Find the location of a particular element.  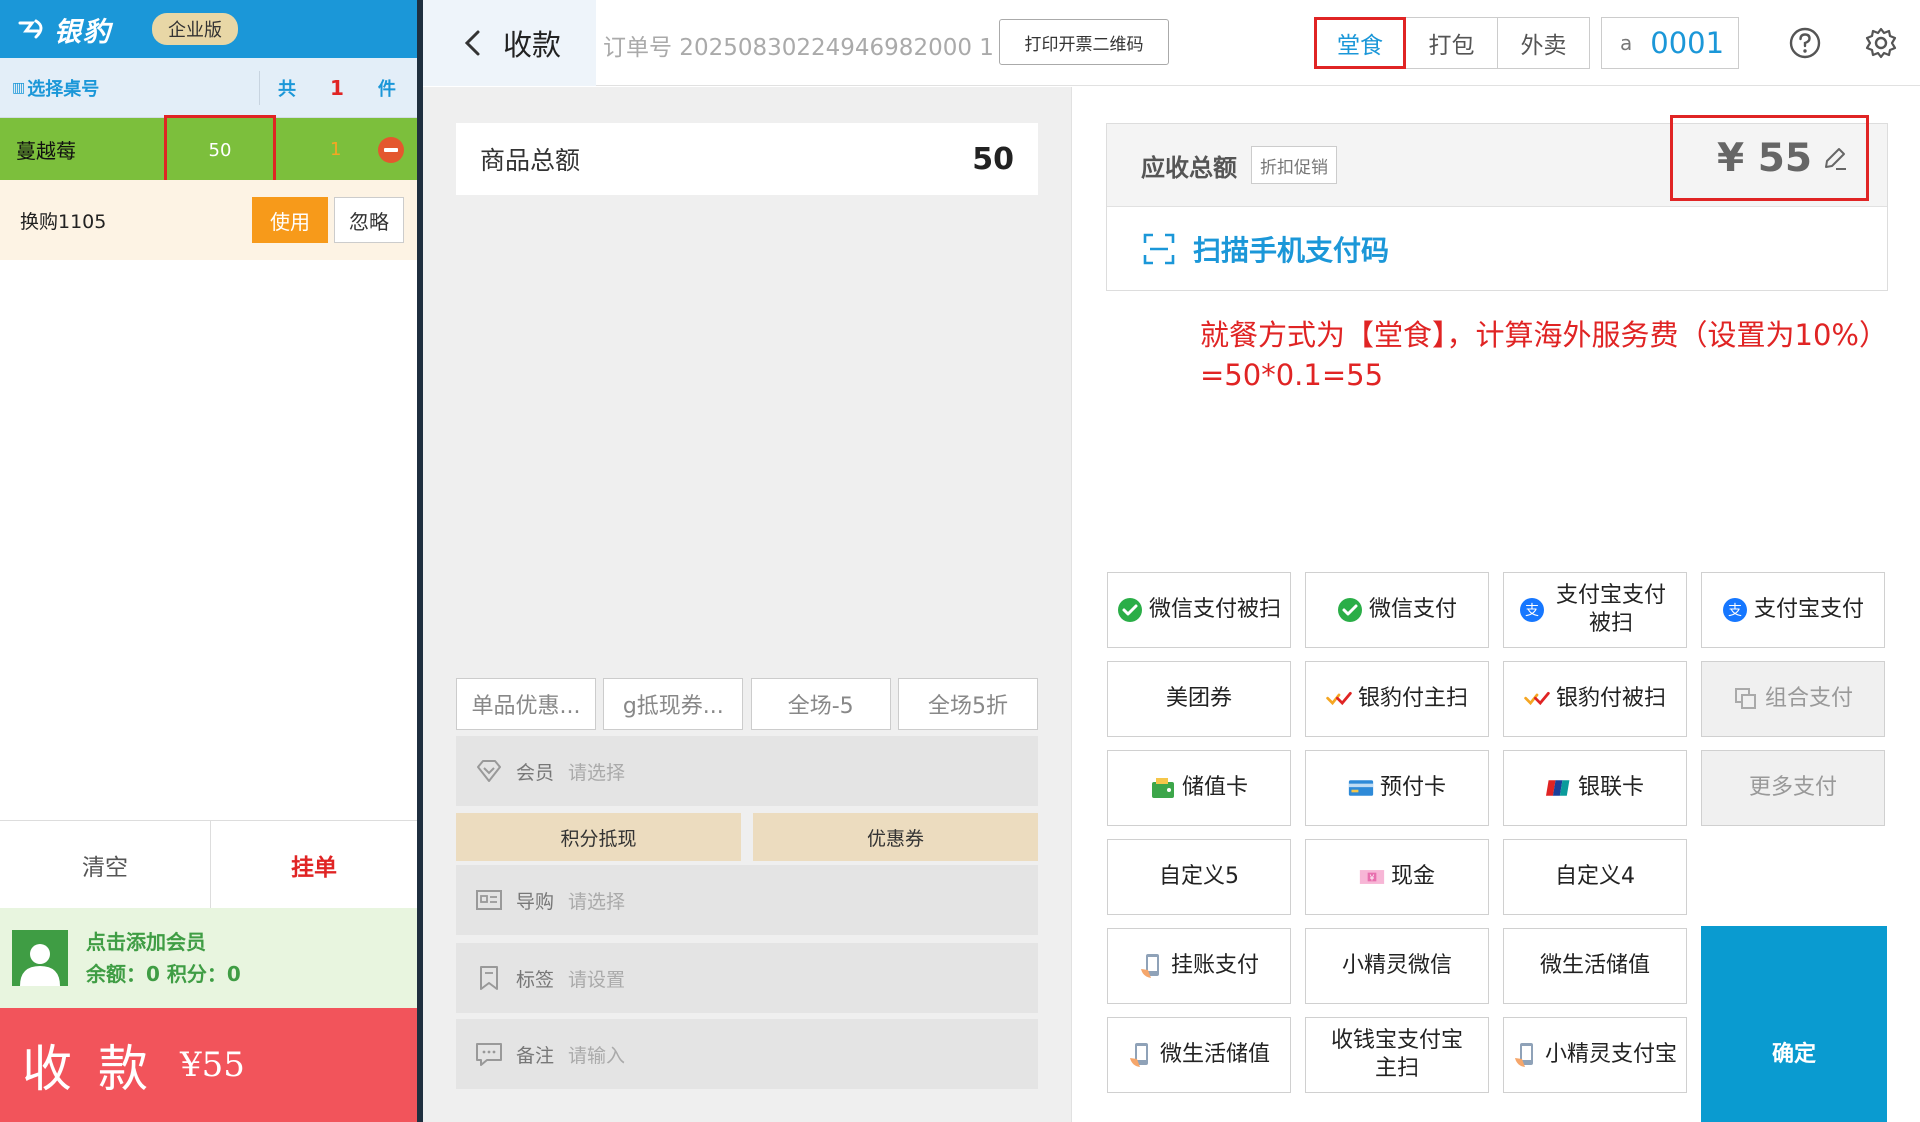

cart-item-price: 50 is located at coordinates (220, 150).